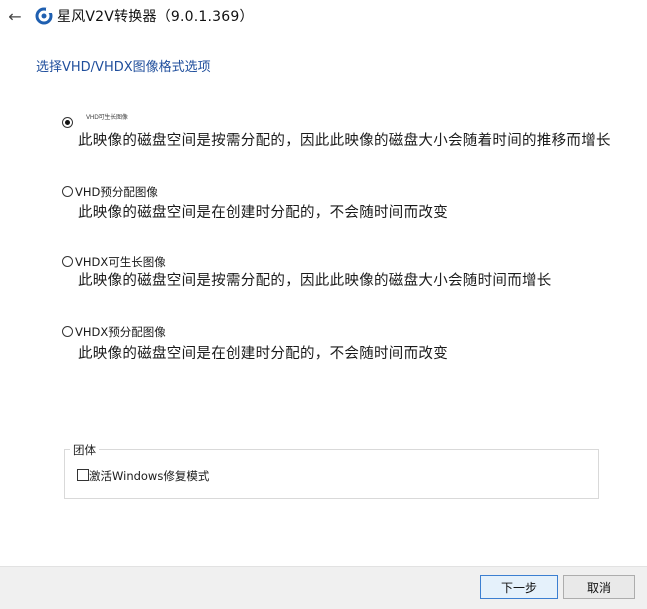 This screenshot has height=609, width=647. Describe the element at coordinates (116, 192) in the screenshot. I see `option-label: VHD预分配图像` at that location.